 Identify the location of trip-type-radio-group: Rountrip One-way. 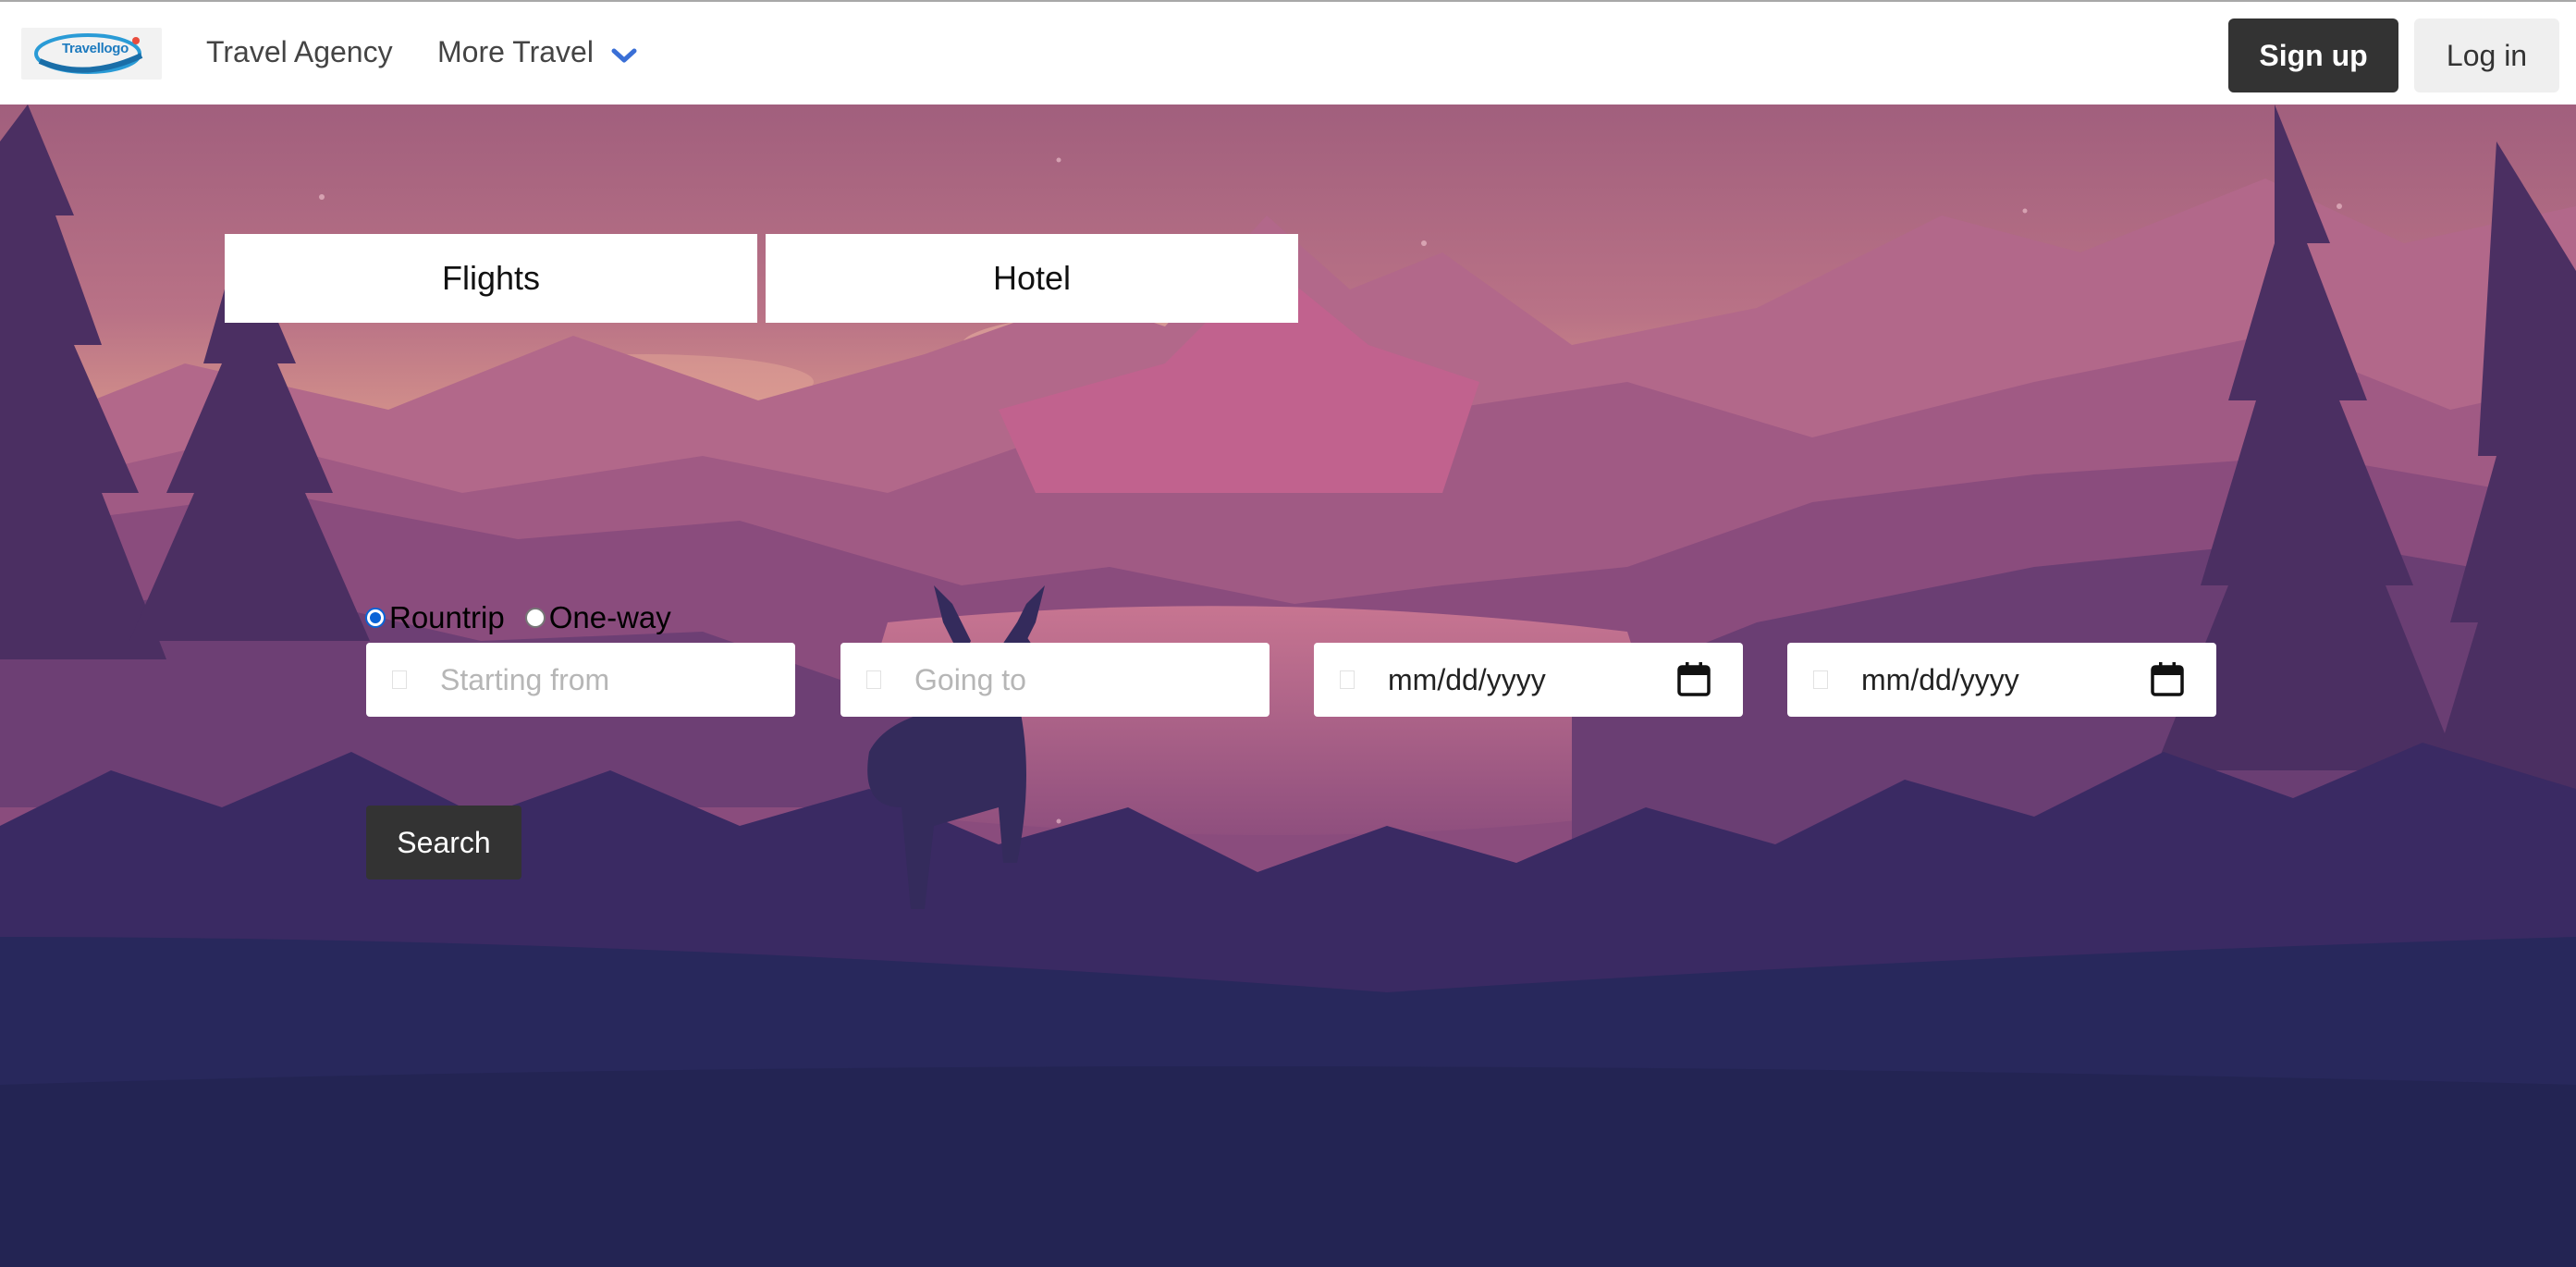
(528, 617).